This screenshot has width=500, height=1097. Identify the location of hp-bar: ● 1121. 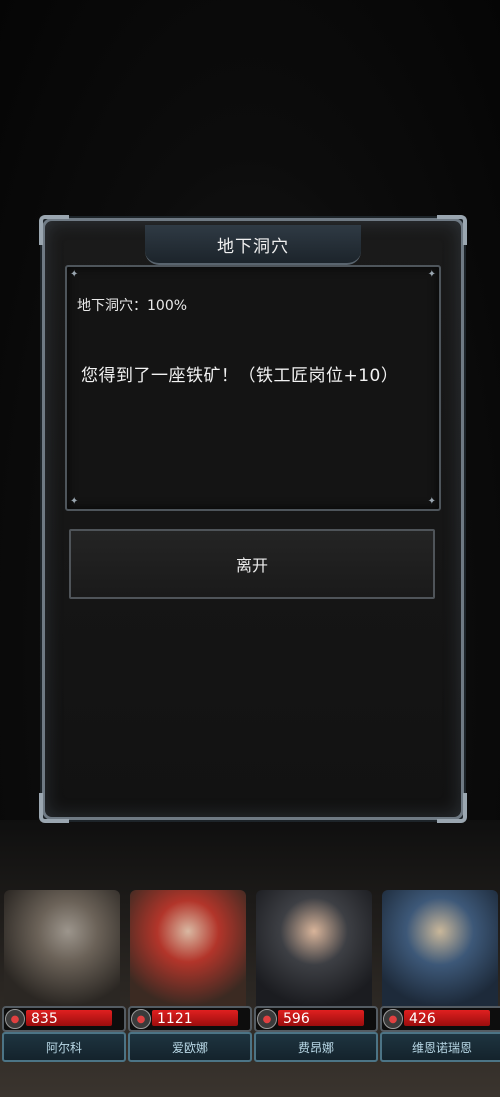
(190, 1019).